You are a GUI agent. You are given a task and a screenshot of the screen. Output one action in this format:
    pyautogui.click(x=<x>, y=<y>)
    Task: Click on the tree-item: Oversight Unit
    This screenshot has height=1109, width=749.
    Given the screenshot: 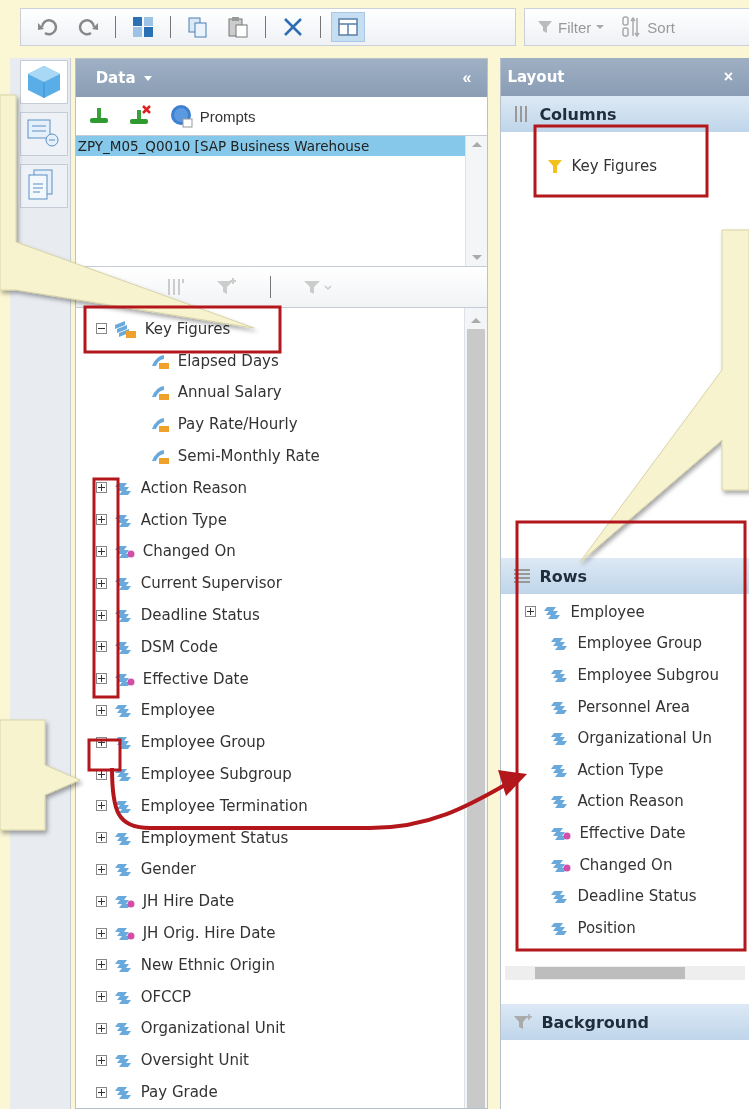 What is the action you would take?
    pyautogui.click(x=194, y=1060)
    